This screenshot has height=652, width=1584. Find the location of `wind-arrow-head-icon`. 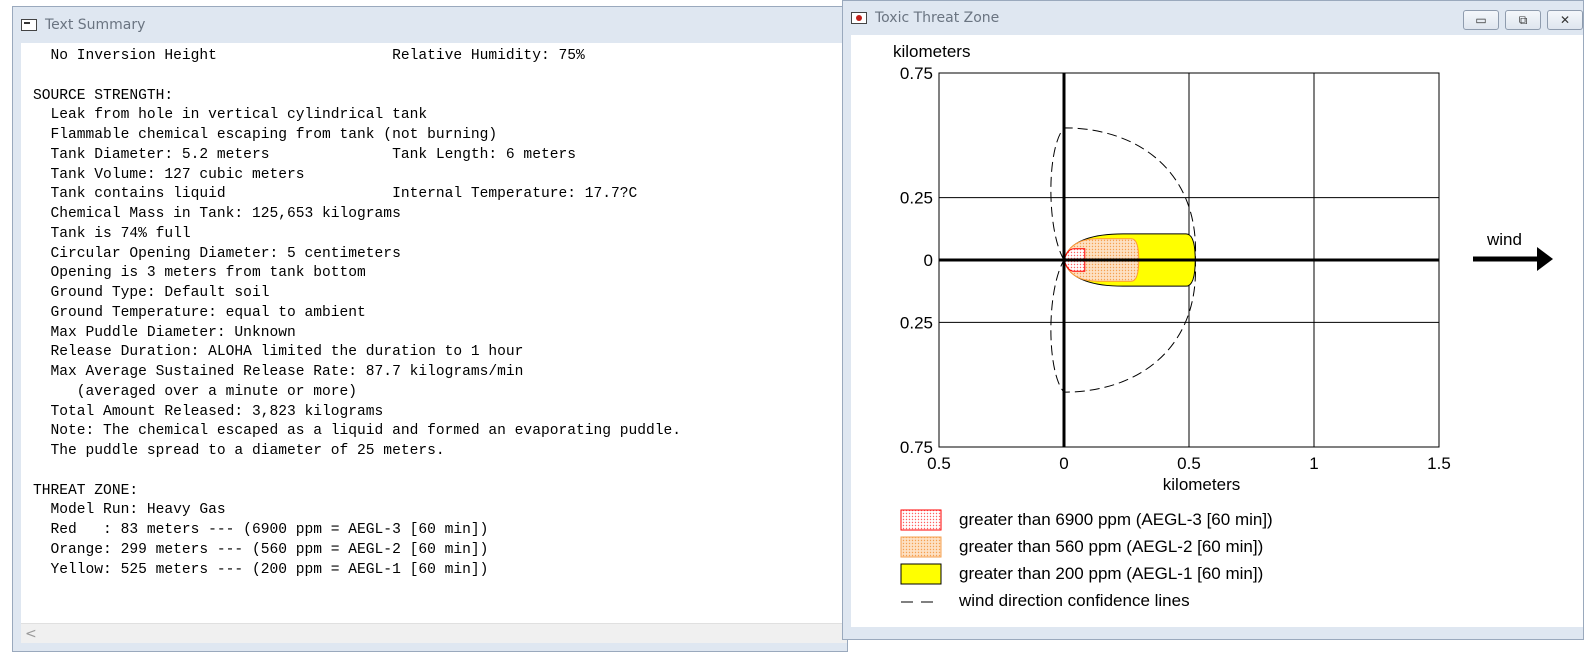

wind-arrow-head-icon is located at coordinates (1545, 259).